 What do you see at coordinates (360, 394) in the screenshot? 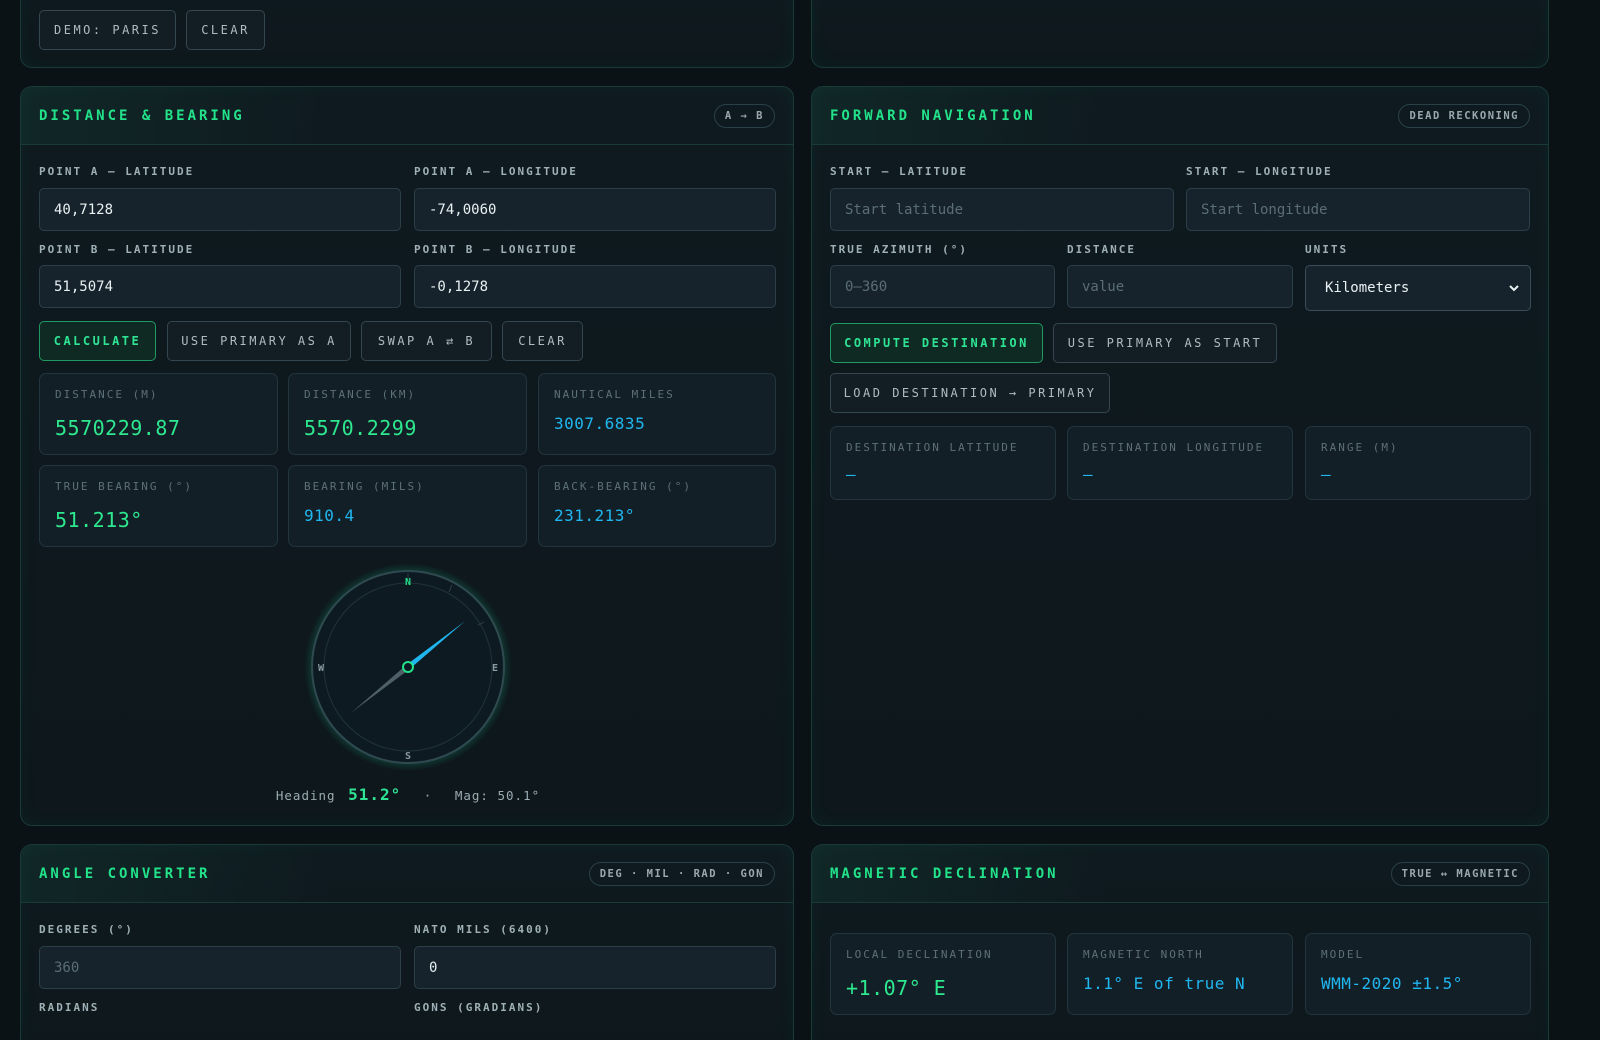
I see `result-label: DISTANCE (KM)` at bounding box center [360, 394].